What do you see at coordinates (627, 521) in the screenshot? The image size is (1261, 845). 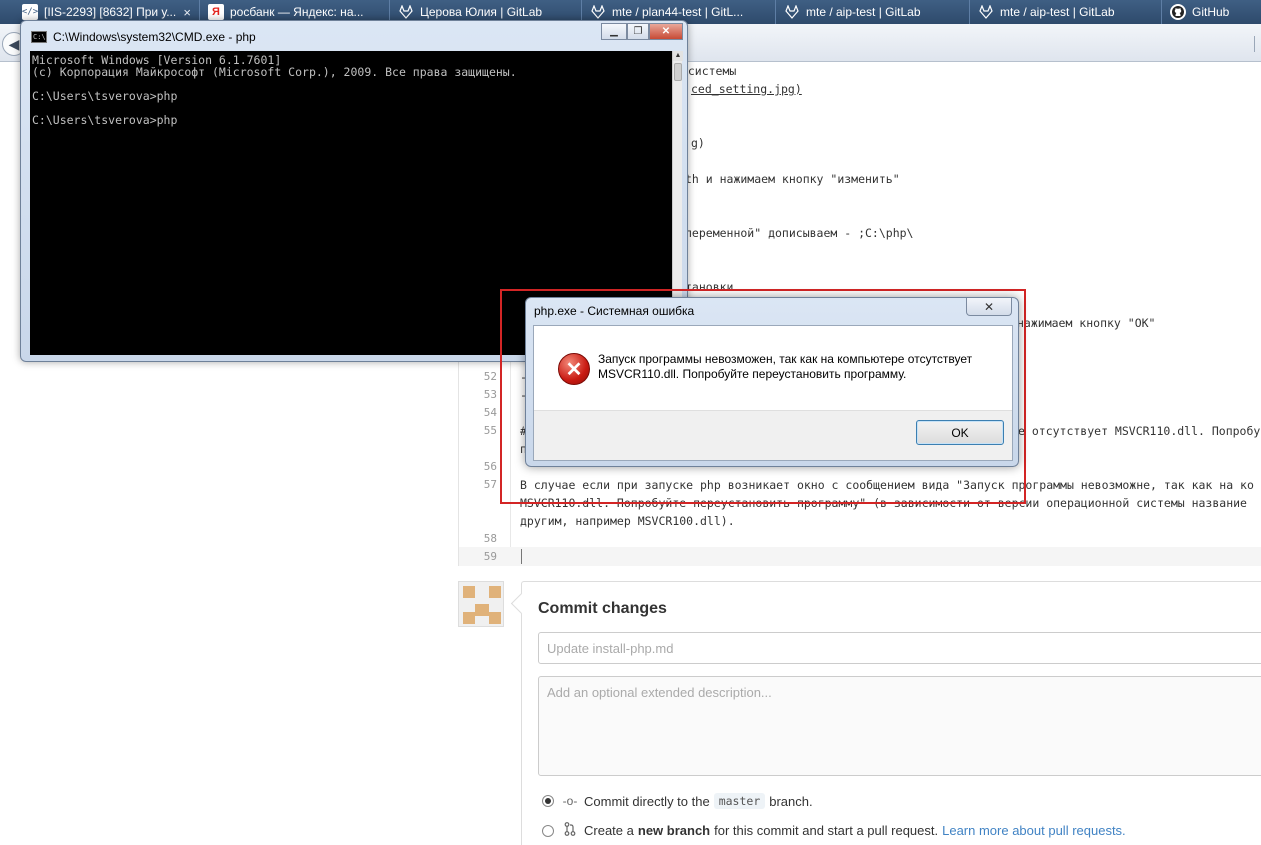 I see `editor-line: другим, например MSVCR100.dll).` at bounding box center [627, 521].